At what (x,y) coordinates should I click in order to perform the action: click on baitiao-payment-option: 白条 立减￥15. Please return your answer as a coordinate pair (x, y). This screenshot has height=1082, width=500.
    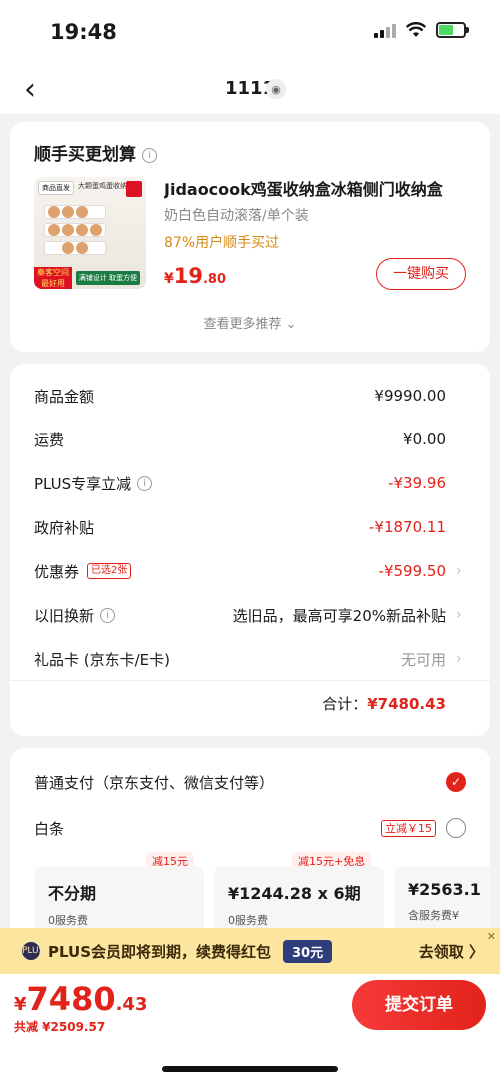
    Looking at the image, I should click on (250, 828).